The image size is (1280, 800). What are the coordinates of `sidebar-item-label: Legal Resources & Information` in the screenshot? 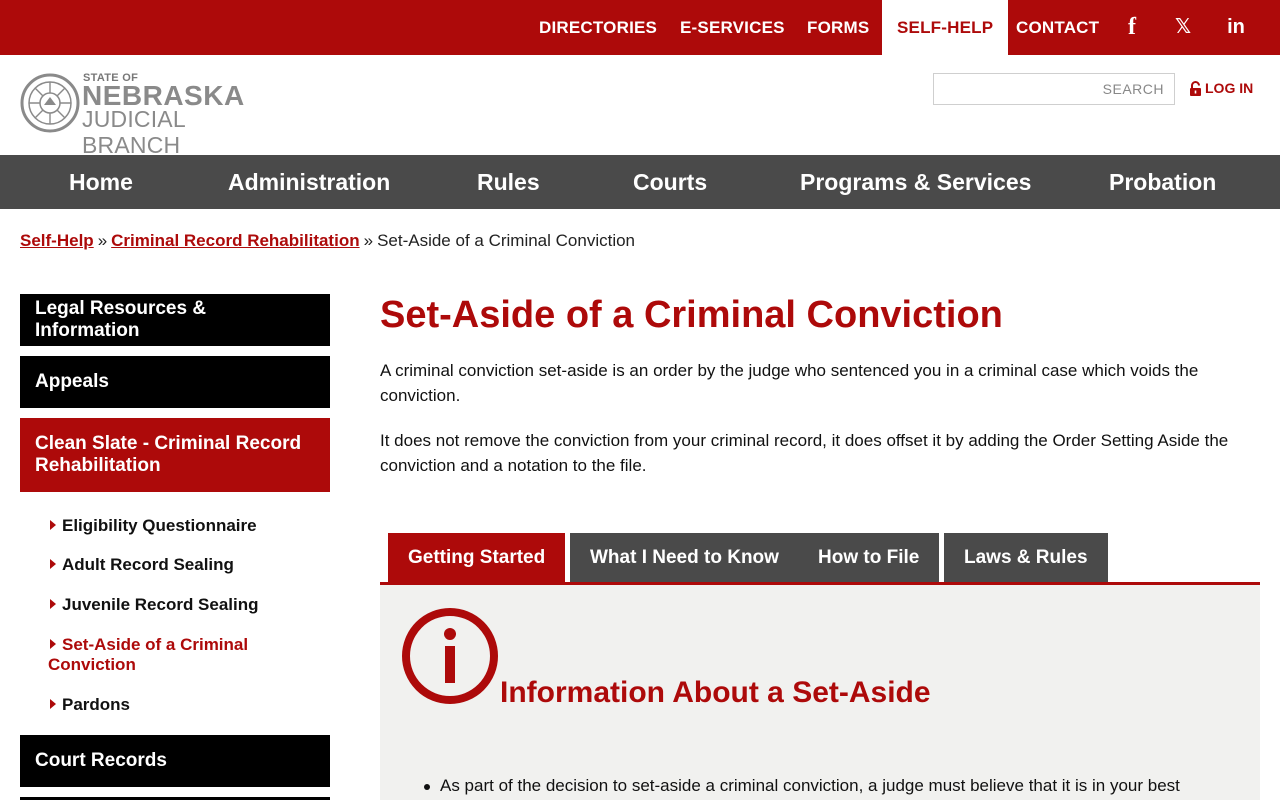 It's located at (121, 319).